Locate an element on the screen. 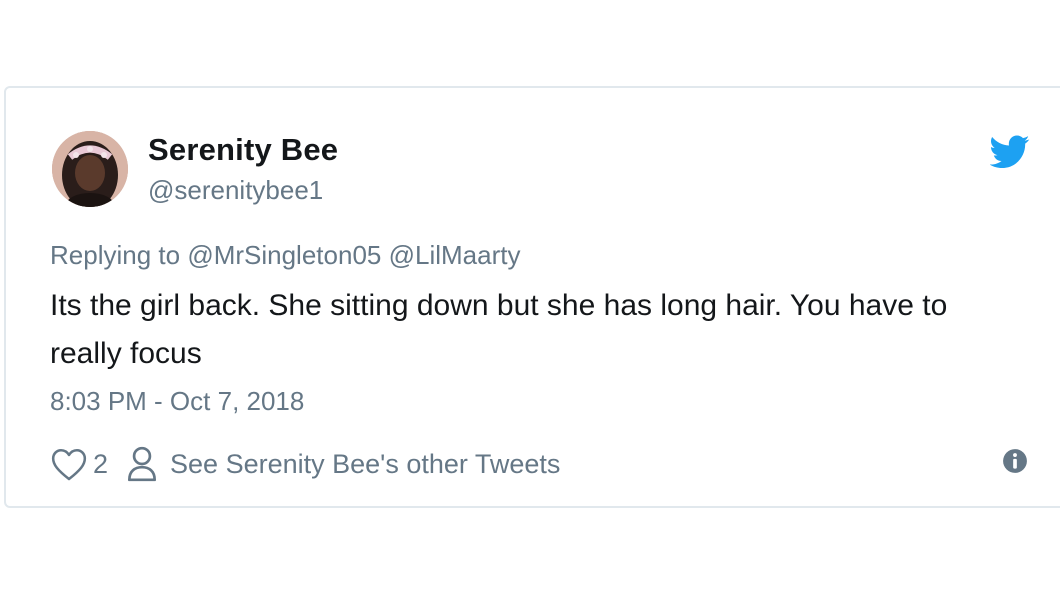 This screenshot has width=1060, height=596. mention-link: @MrSingleton05 is located at coordinates (284, 255).